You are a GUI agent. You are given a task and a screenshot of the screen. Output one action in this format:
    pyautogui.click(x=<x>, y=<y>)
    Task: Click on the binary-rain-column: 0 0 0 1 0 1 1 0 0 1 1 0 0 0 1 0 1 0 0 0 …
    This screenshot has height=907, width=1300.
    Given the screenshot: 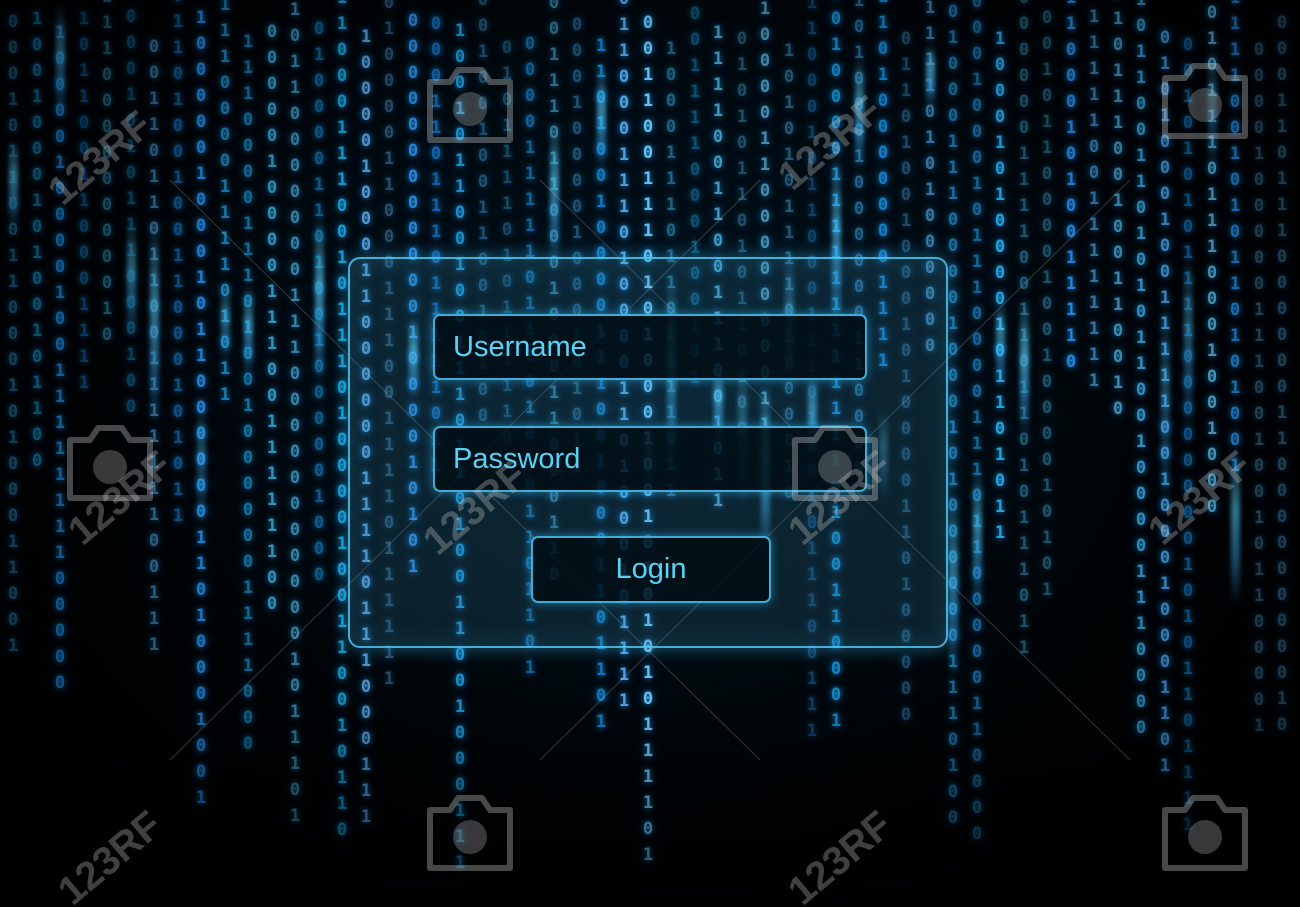 What is the action you would take?
    pyautogui.click(x=13, y=334)
    